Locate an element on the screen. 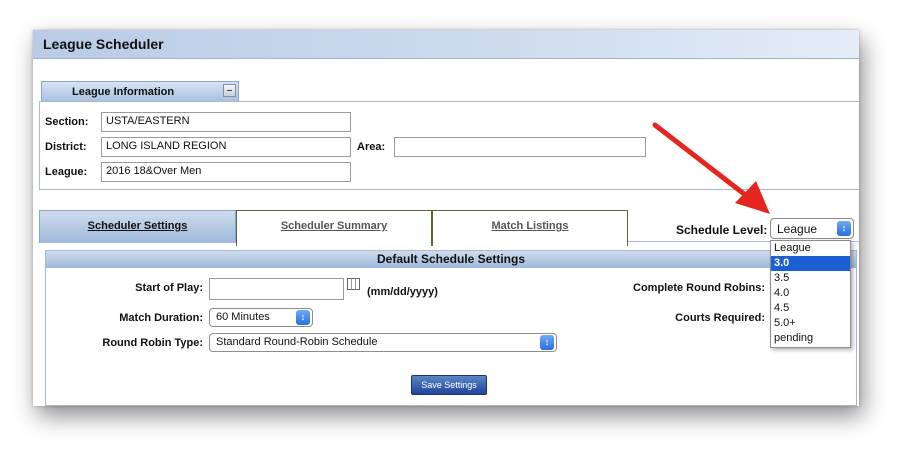 The width and height of the screenshot is (921, 474). arrow-shaft is located at coordinates (701, 161).